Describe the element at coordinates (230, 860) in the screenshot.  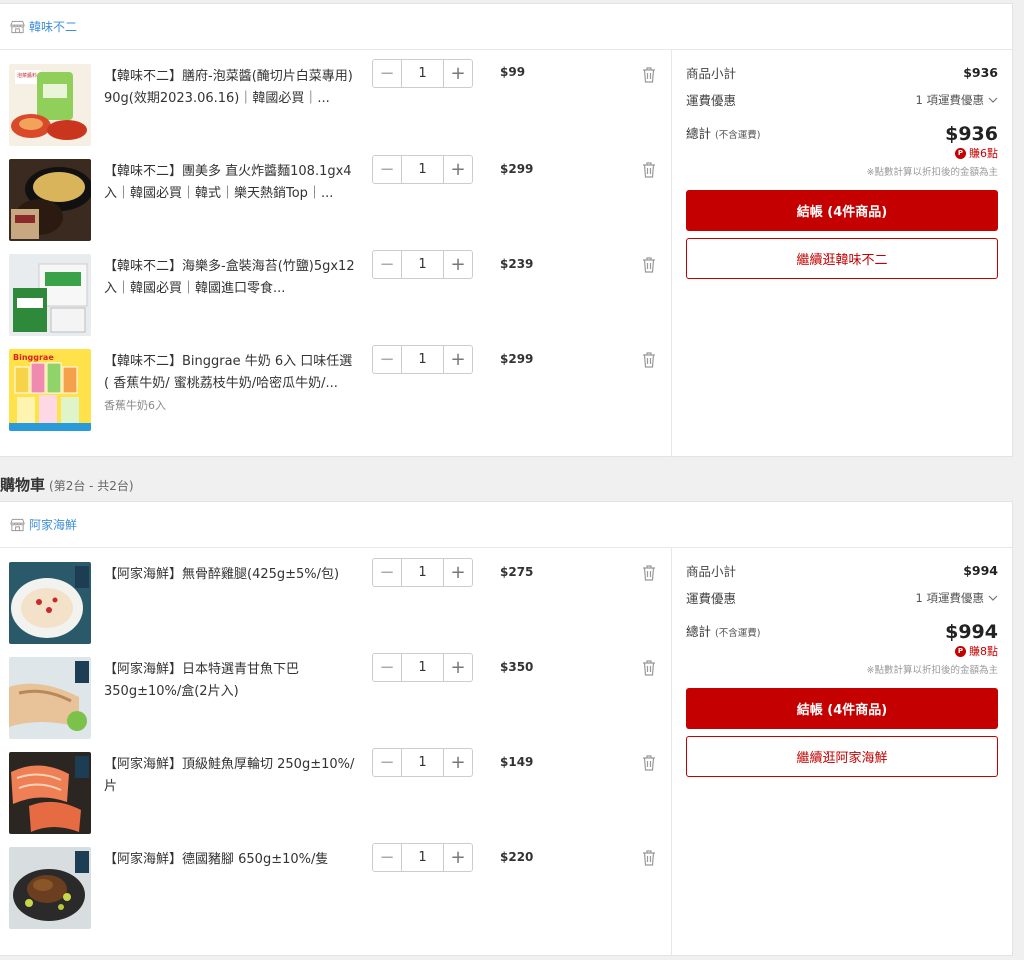
I see `product-name: 【阿家海鮮】德國豬腳 650g±10%/隻` at that location.